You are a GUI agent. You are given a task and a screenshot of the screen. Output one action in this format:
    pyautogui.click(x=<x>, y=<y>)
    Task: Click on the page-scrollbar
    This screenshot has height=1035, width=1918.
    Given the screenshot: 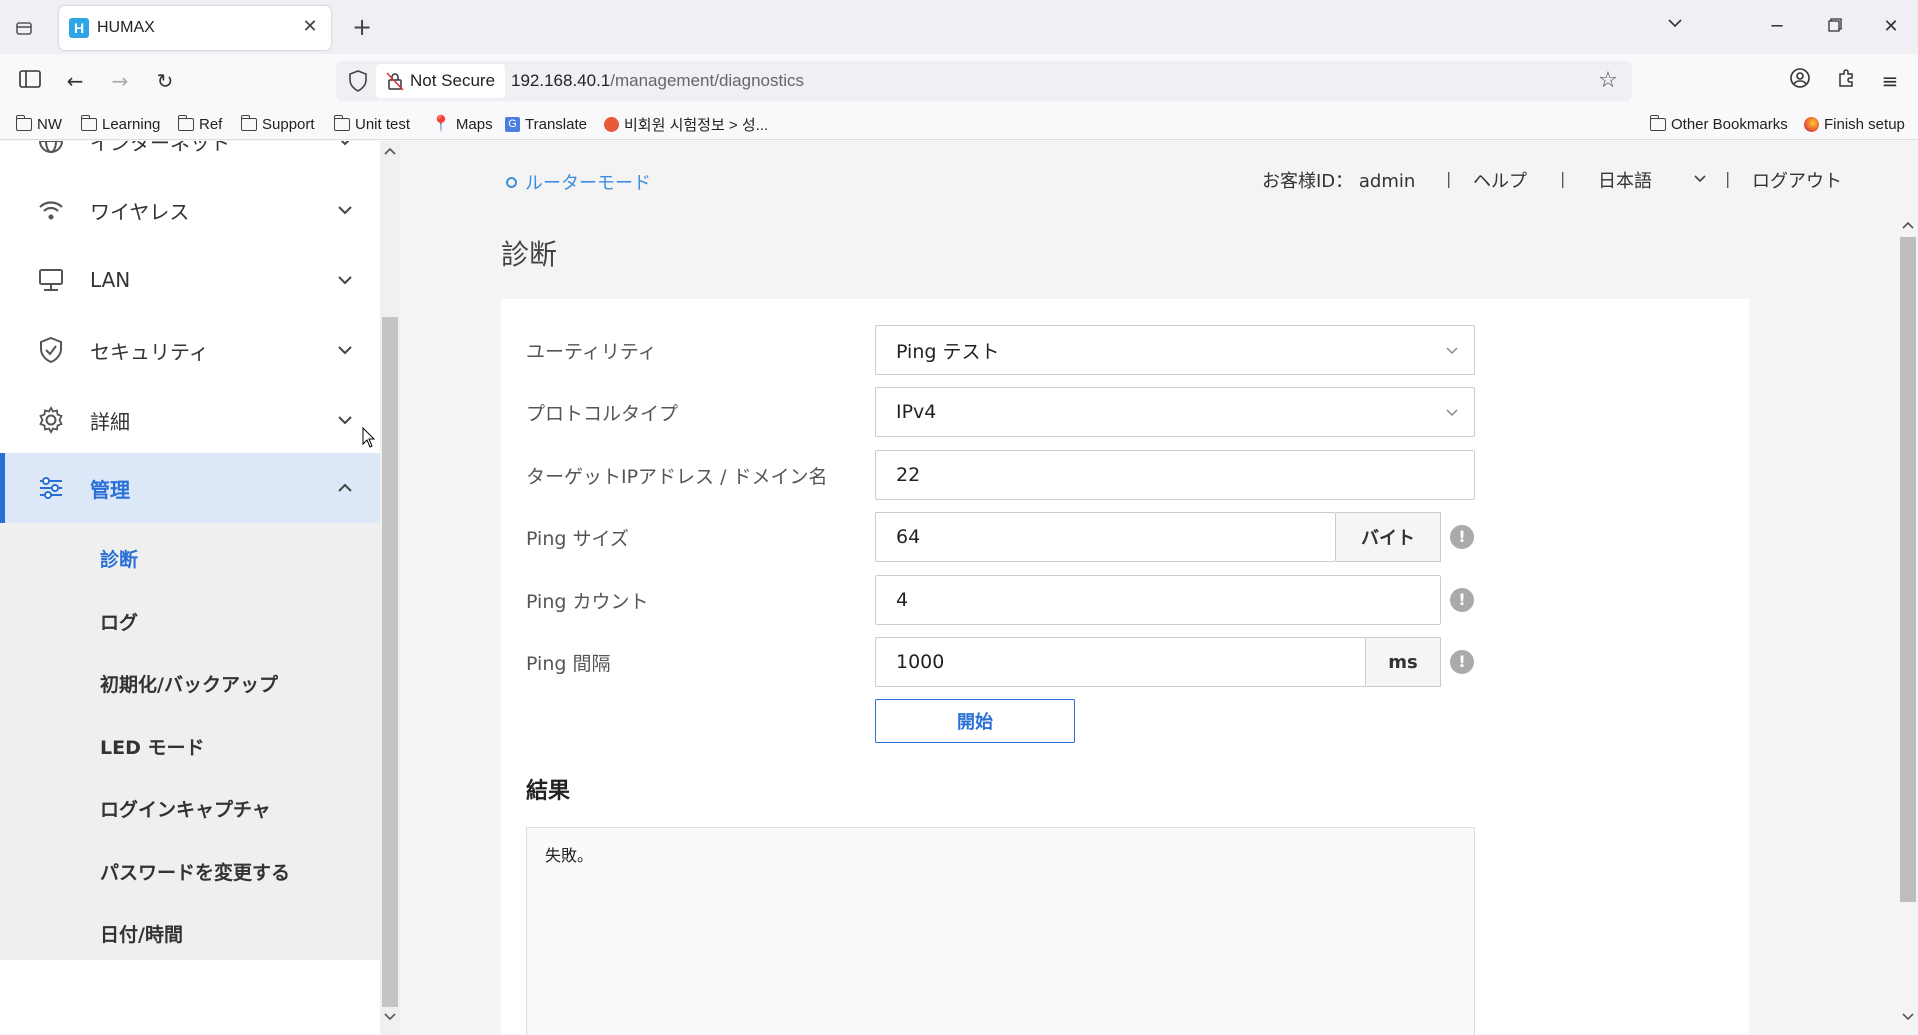 What is the action you would take?
    pyautogui.click(x=1908, y=588)
    